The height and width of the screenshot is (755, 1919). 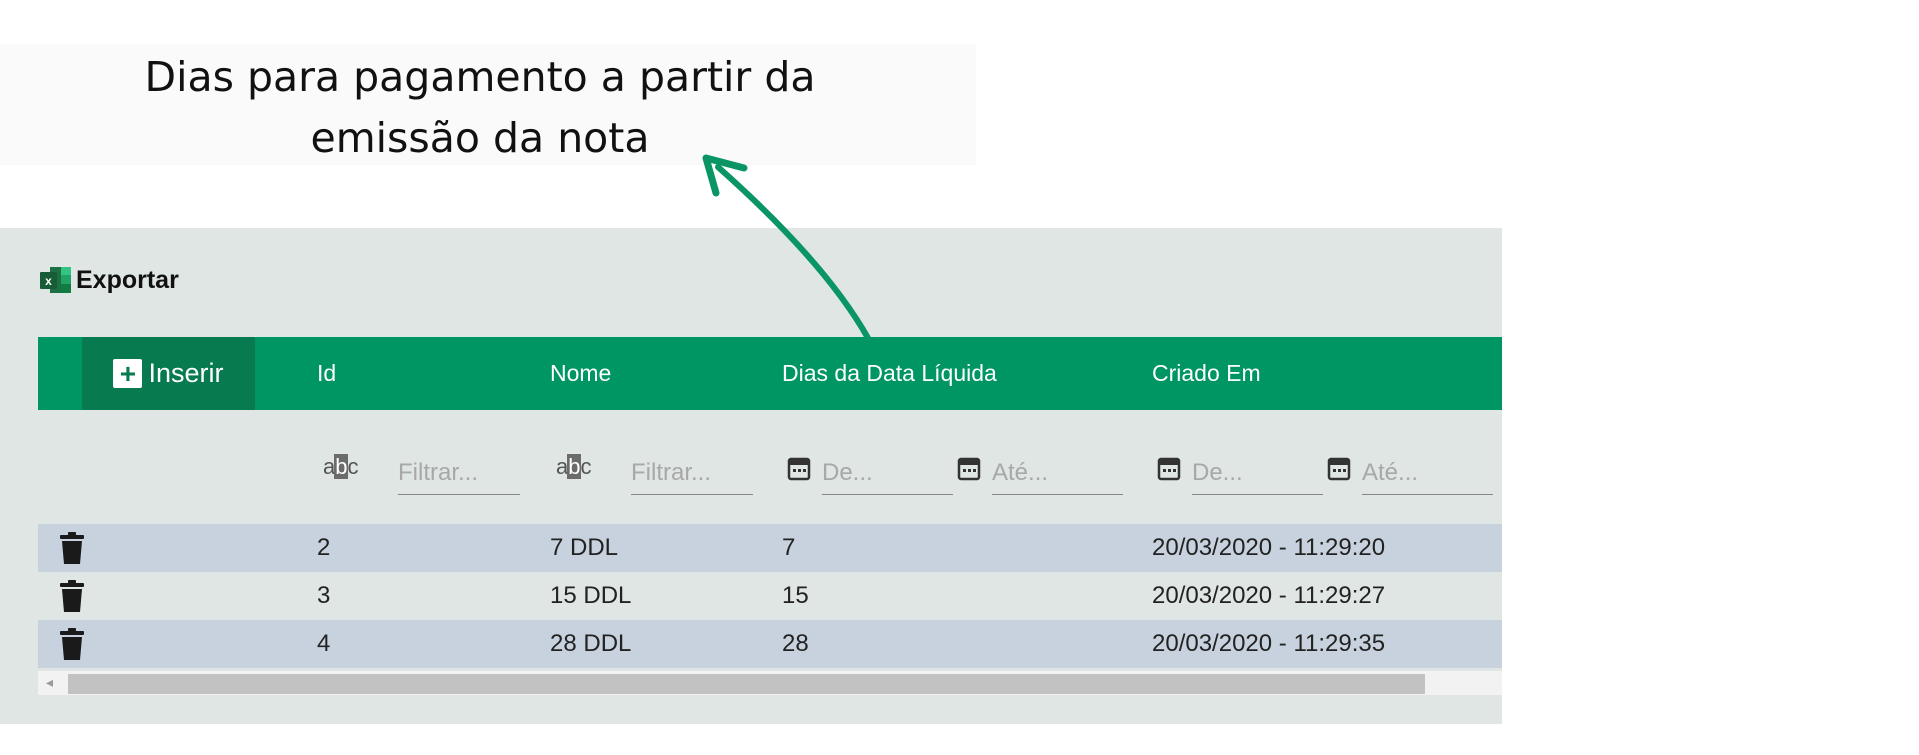 I want to click on export-label: Exportar, so click(x=127, y=279).